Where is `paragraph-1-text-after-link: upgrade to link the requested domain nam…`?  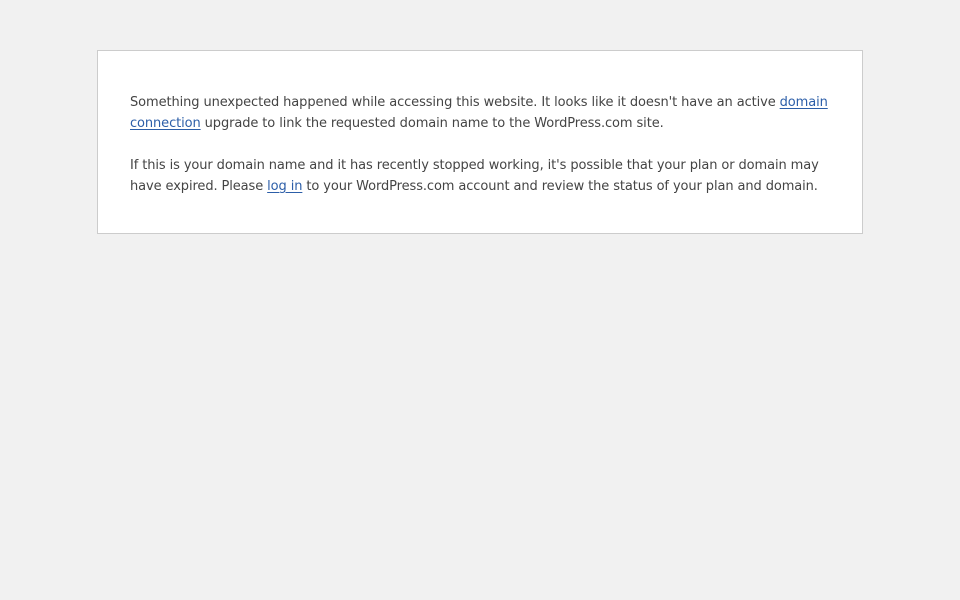 paragraph-1-text-after-link: upgrade to link the requested domain nam… is located at coordinates (432, 123).